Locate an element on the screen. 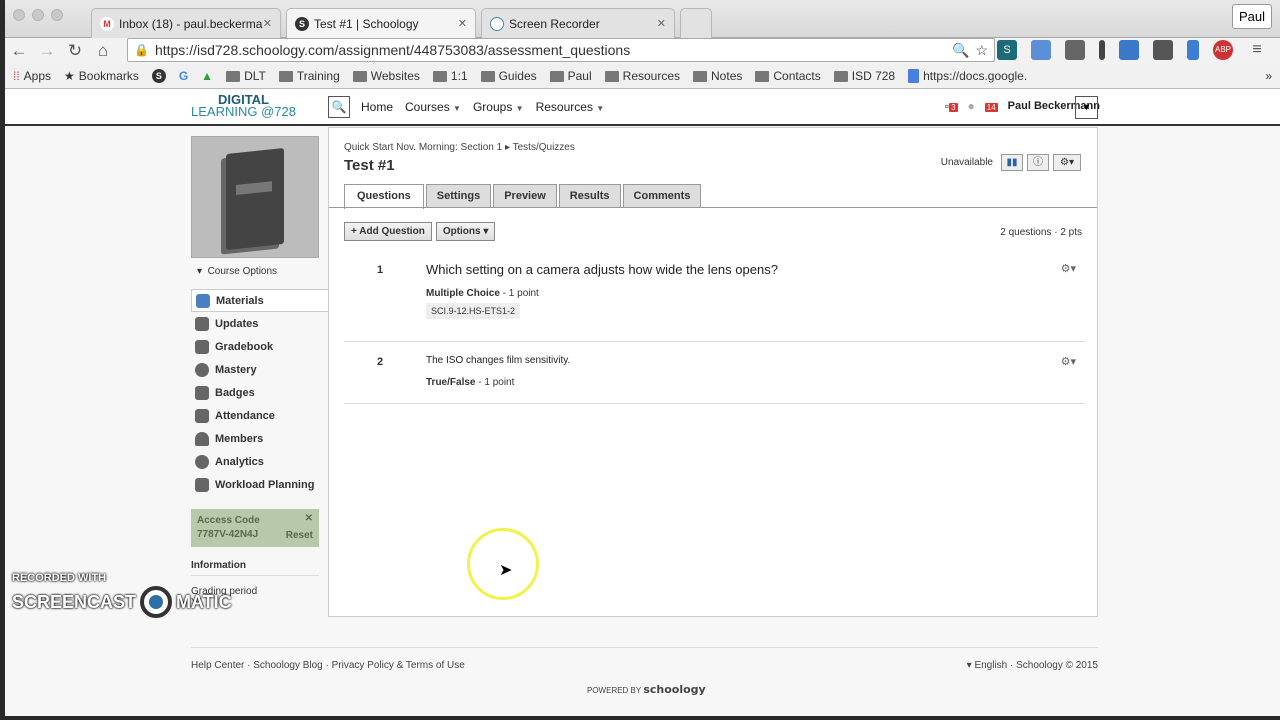  tab-preview: Preview is located at coordinates (525, 196).